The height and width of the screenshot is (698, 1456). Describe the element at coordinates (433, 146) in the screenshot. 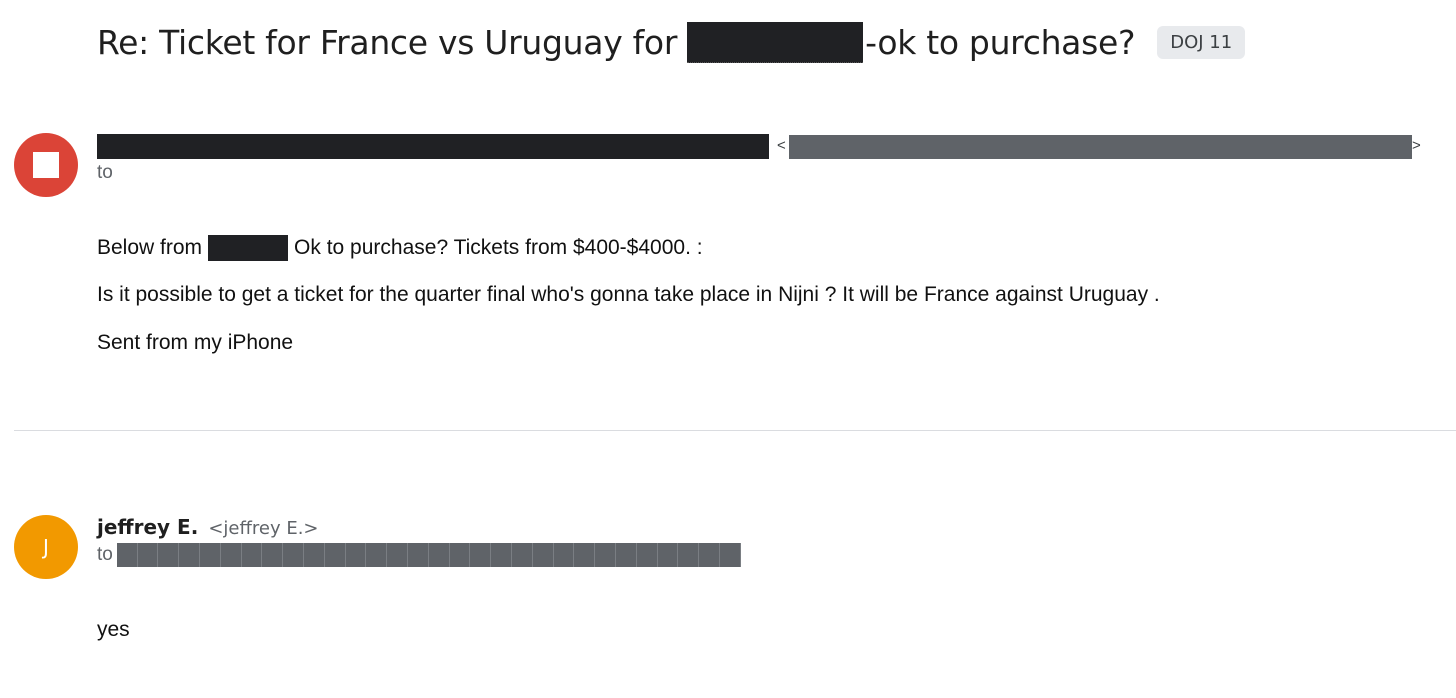

I see `sender-name-redaction` at that location.